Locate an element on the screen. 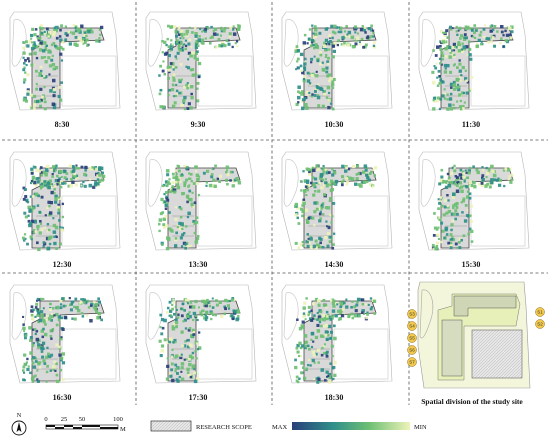  heatmap-panel: 13:30 is located at coordinates (201, 210).